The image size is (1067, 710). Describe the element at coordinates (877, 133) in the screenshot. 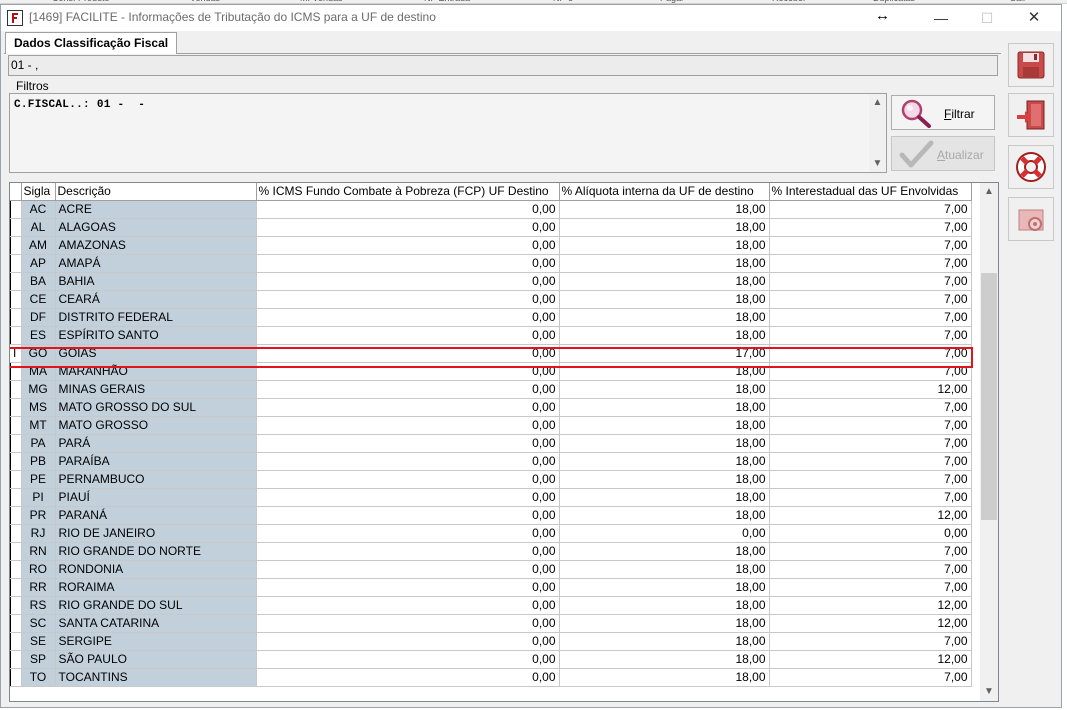

I see `filters-scrollbar: ▲ ▼` at that location.